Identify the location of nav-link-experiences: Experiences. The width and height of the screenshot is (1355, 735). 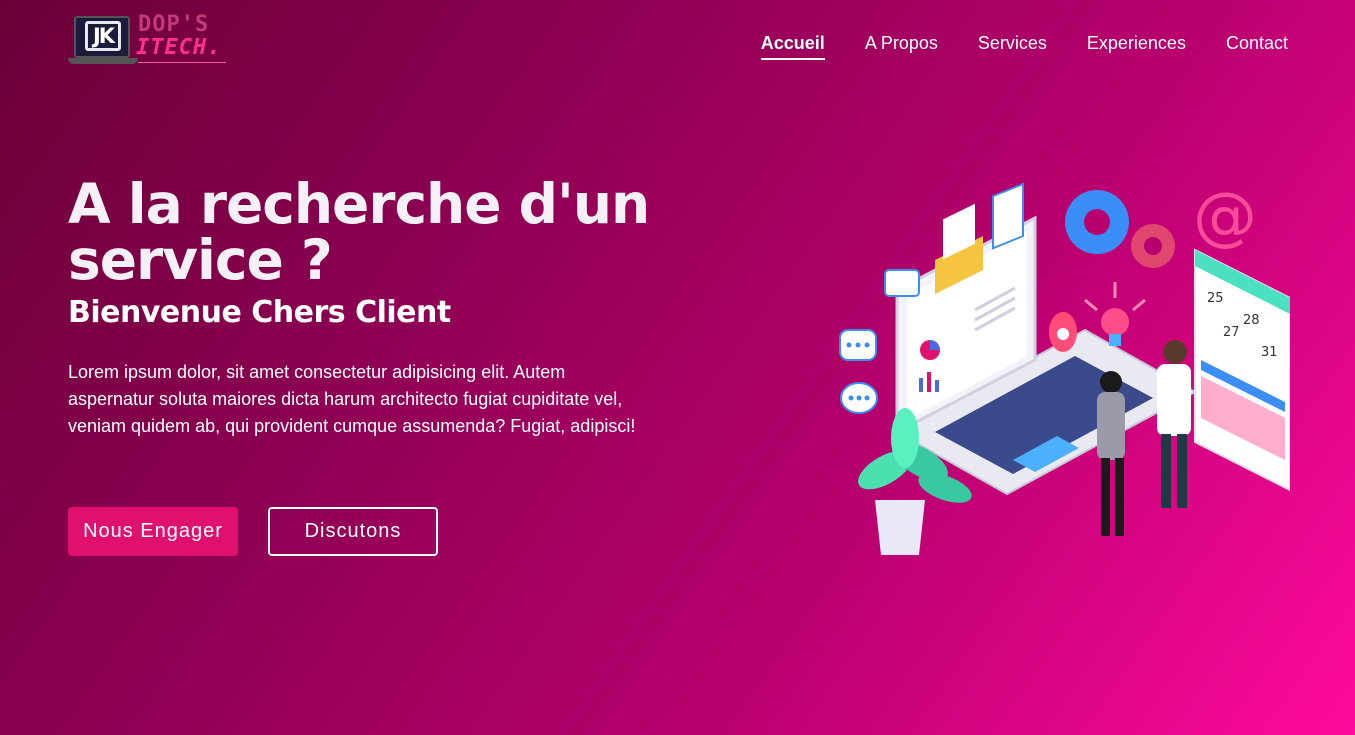
(1136, 46).